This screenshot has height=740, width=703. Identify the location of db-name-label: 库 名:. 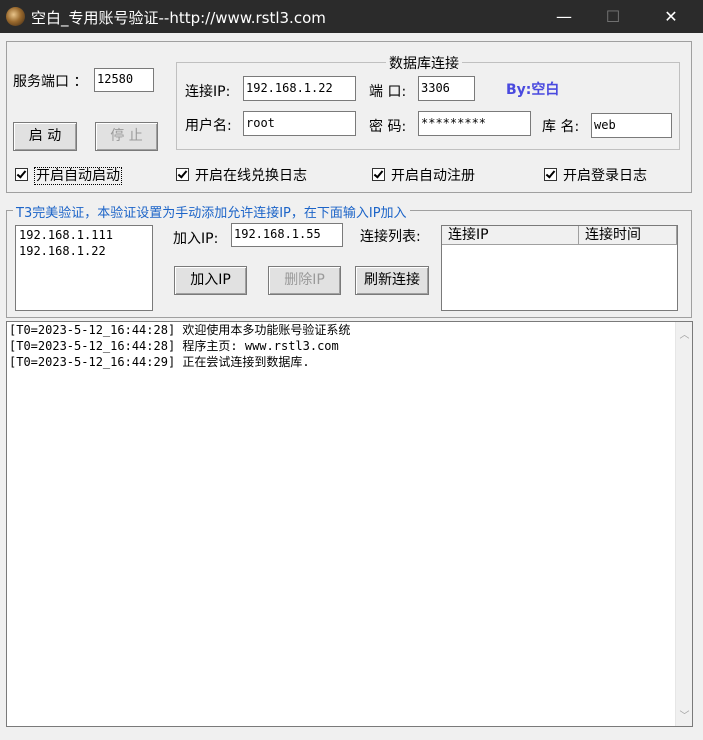
(561, 127).